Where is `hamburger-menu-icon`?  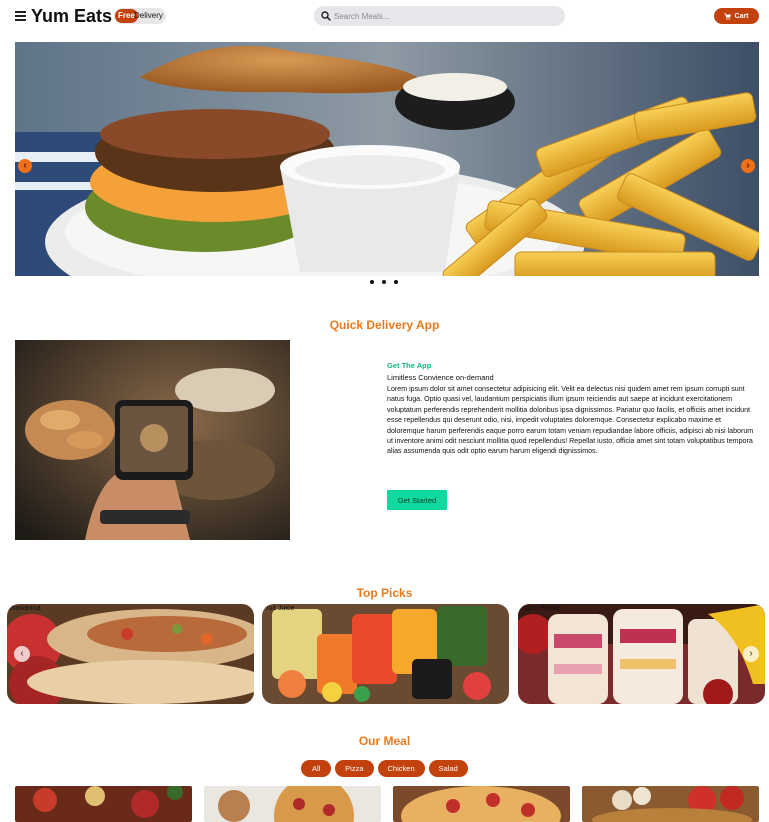
hamburger-menu-icon is located at coordinates (20, 16).